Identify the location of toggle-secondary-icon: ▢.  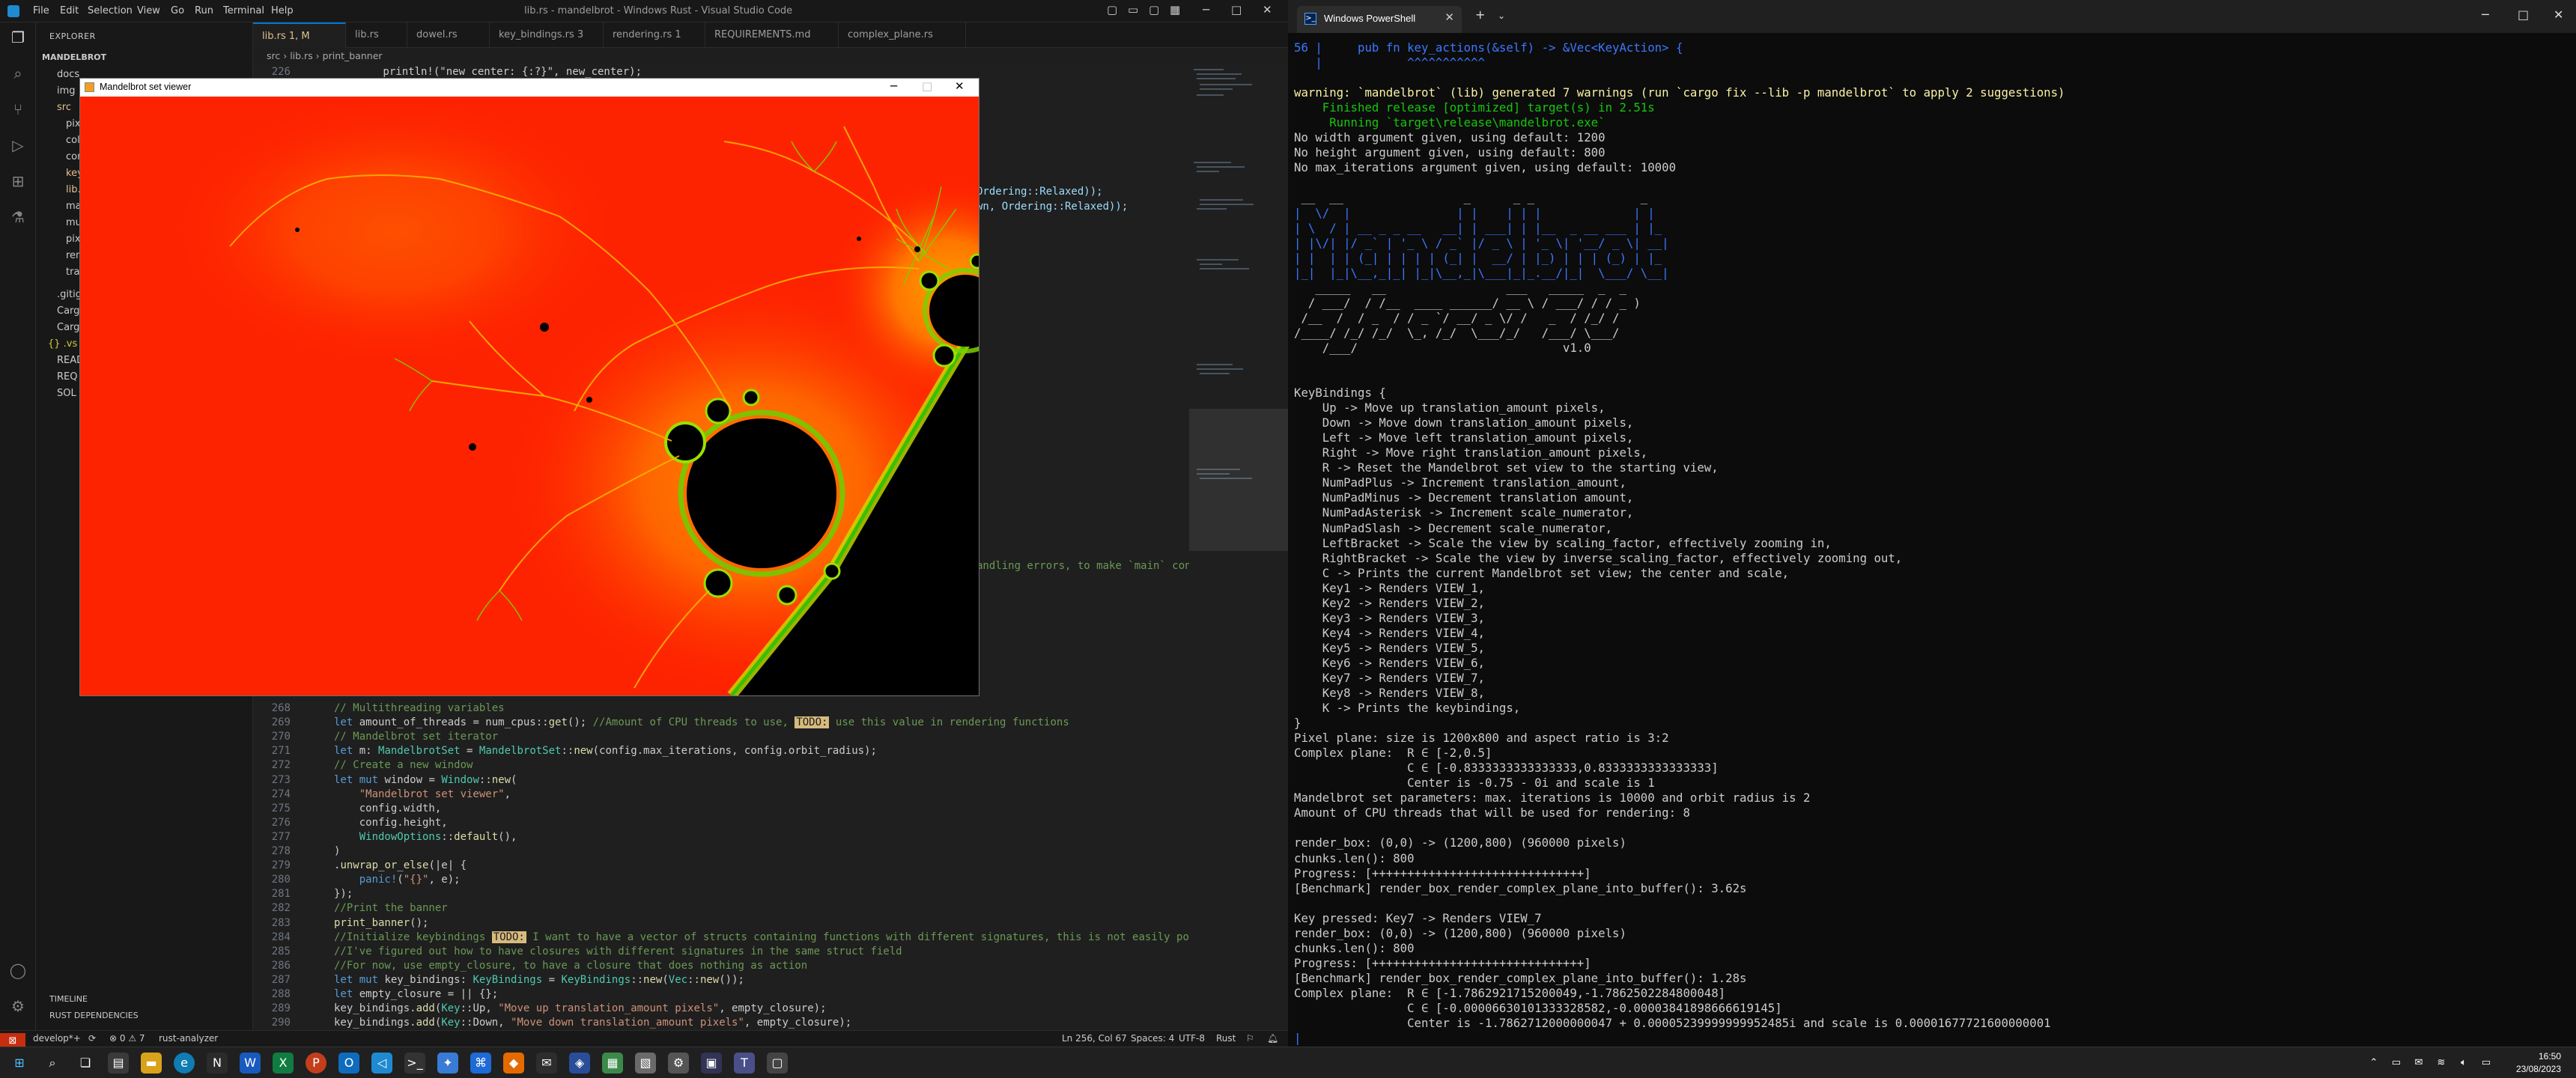
(1154, 9).